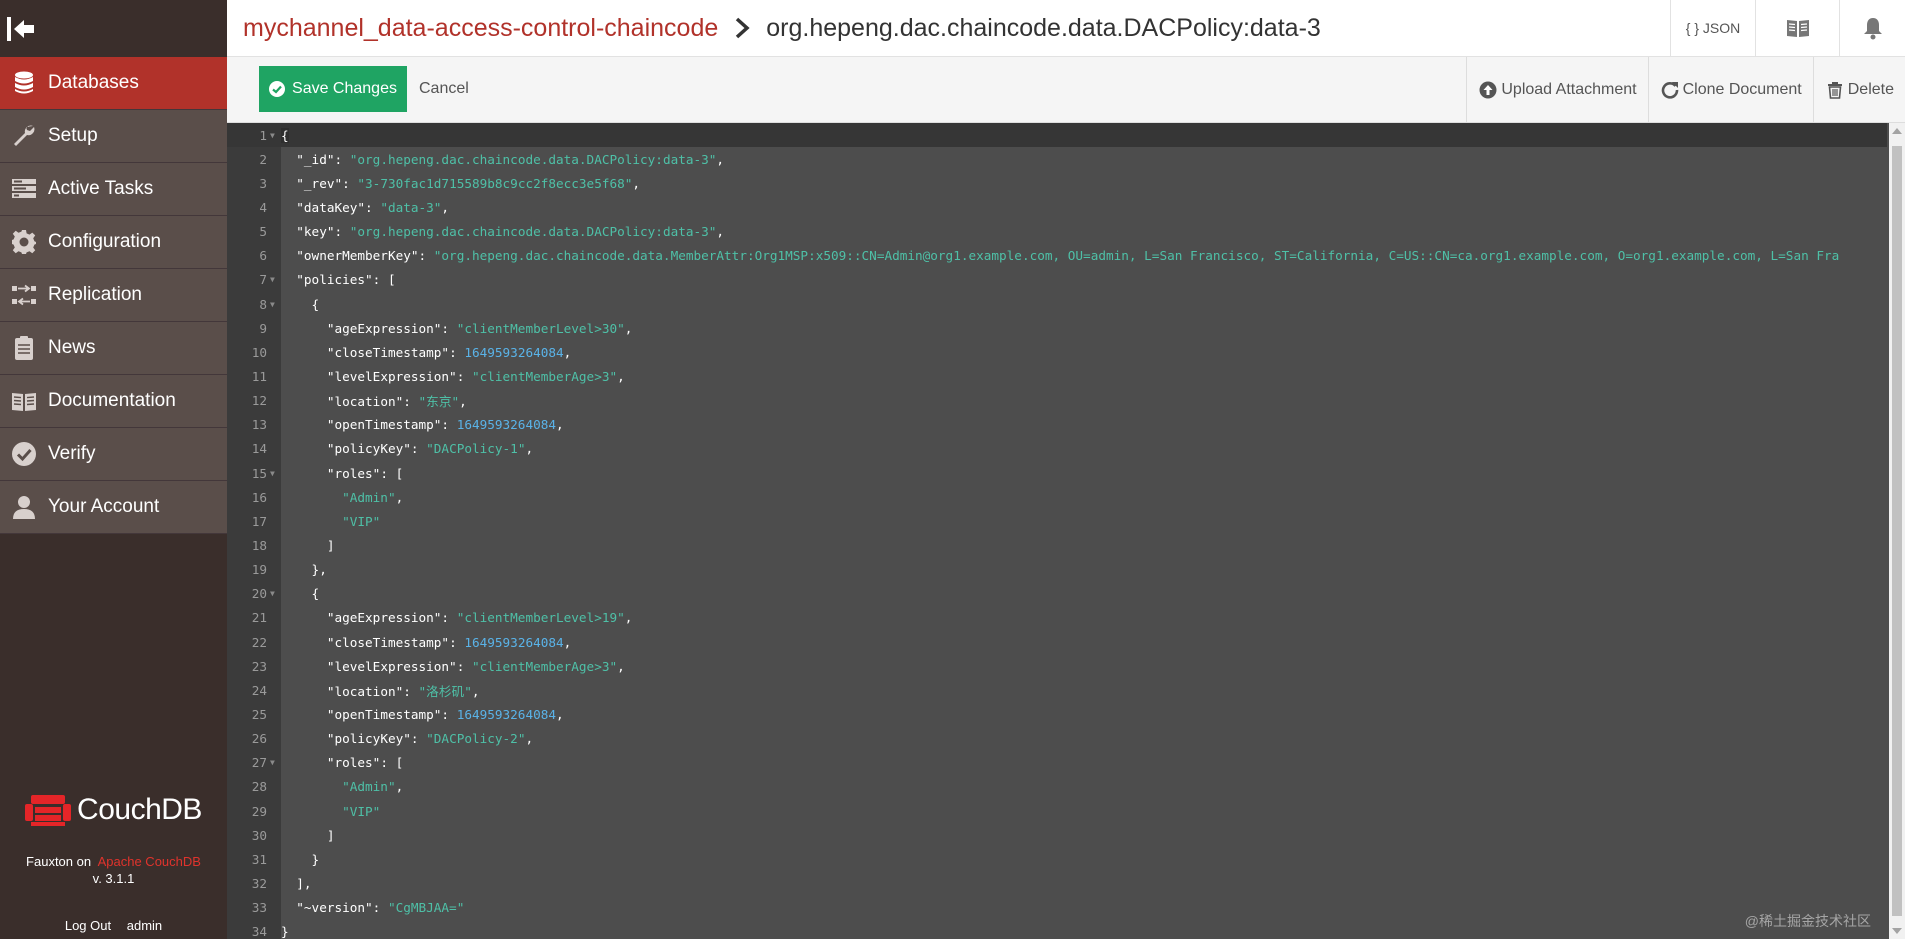 The height and width of the screenshot is (939, 1905). Describe the element at coordinates (24, 242) in the screenshot. I see `gear-icon` at that location.